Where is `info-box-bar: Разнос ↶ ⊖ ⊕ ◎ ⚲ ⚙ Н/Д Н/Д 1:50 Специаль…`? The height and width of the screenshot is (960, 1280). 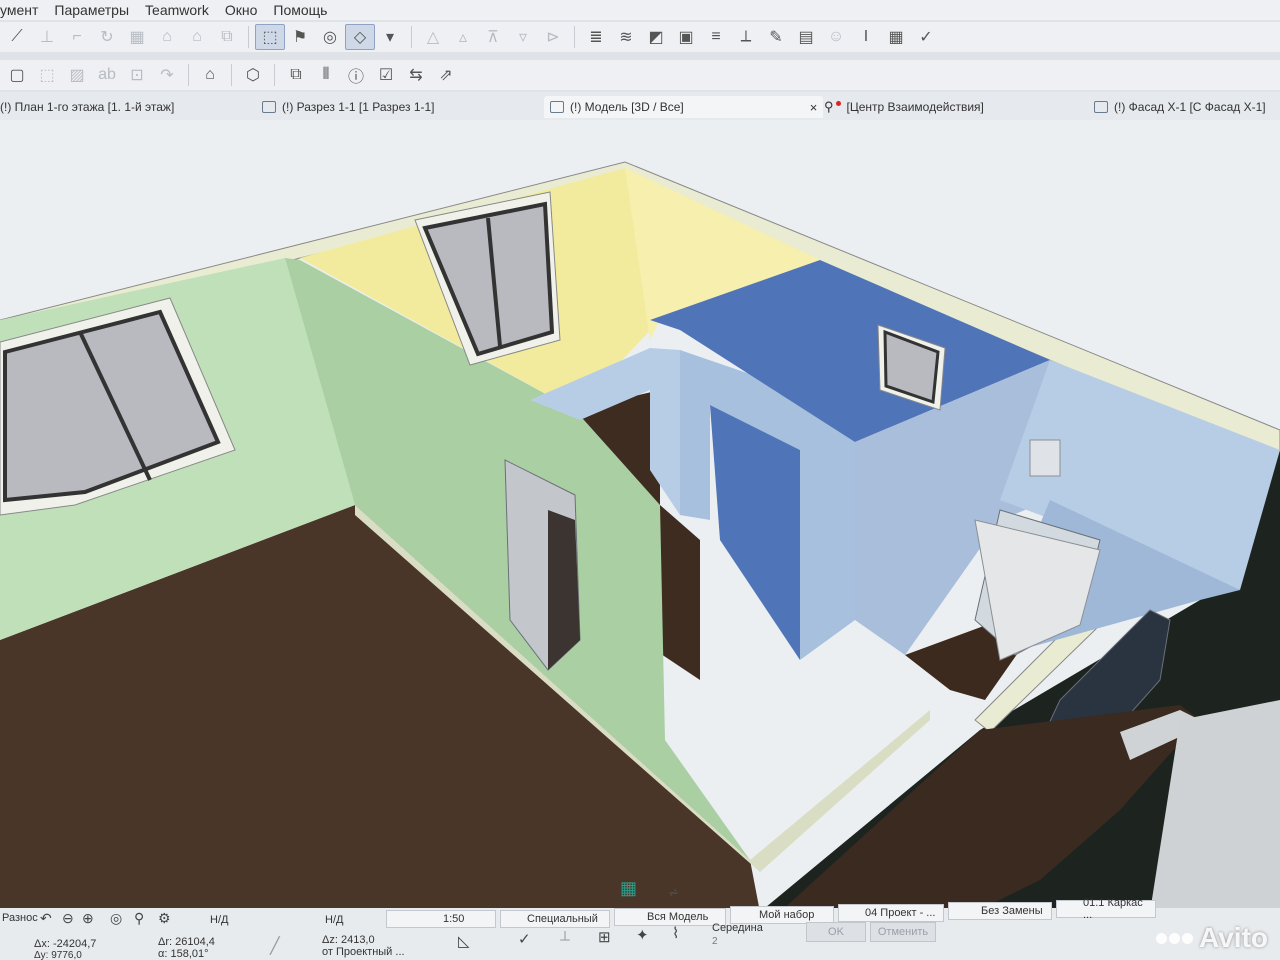
info-box-bar: Разнос ↶ ⊖ ⊕ ◎ ⚲ ⚙ Н/Д Н/Д 1:50 Специаль… is located at coordinates (640, 928).